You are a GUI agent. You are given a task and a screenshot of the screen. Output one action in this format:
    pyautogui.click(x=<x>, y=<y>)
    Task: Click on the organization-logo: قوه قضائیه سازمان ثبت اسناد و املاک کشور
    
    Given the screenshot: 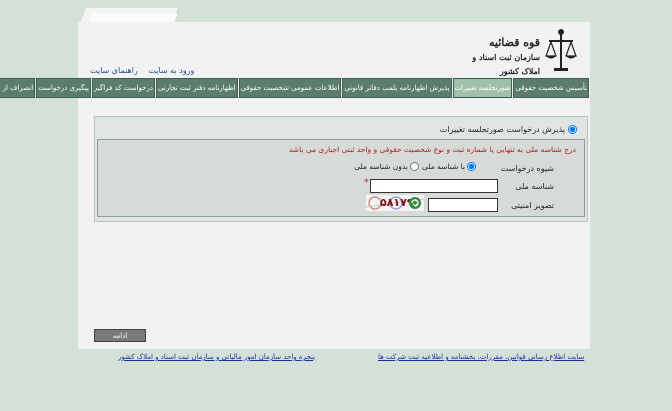 What is the action you would take?
    pyautogui.click(x=523, y=52)
    